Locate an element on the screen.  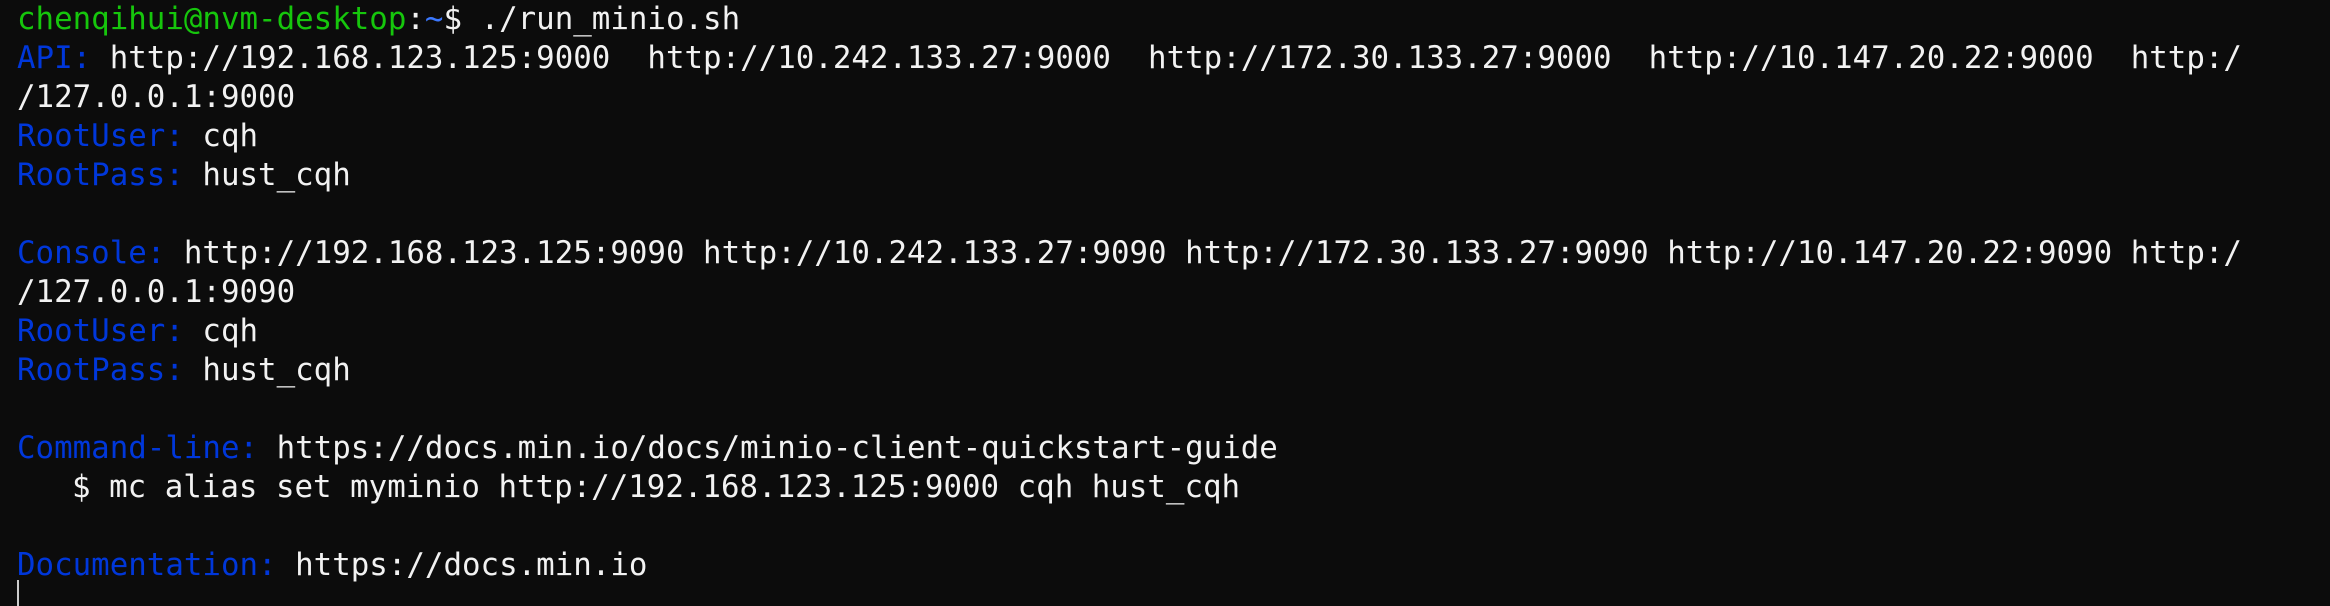
documentation-url: https://docs.min.io is located at coordinates (462, 565).